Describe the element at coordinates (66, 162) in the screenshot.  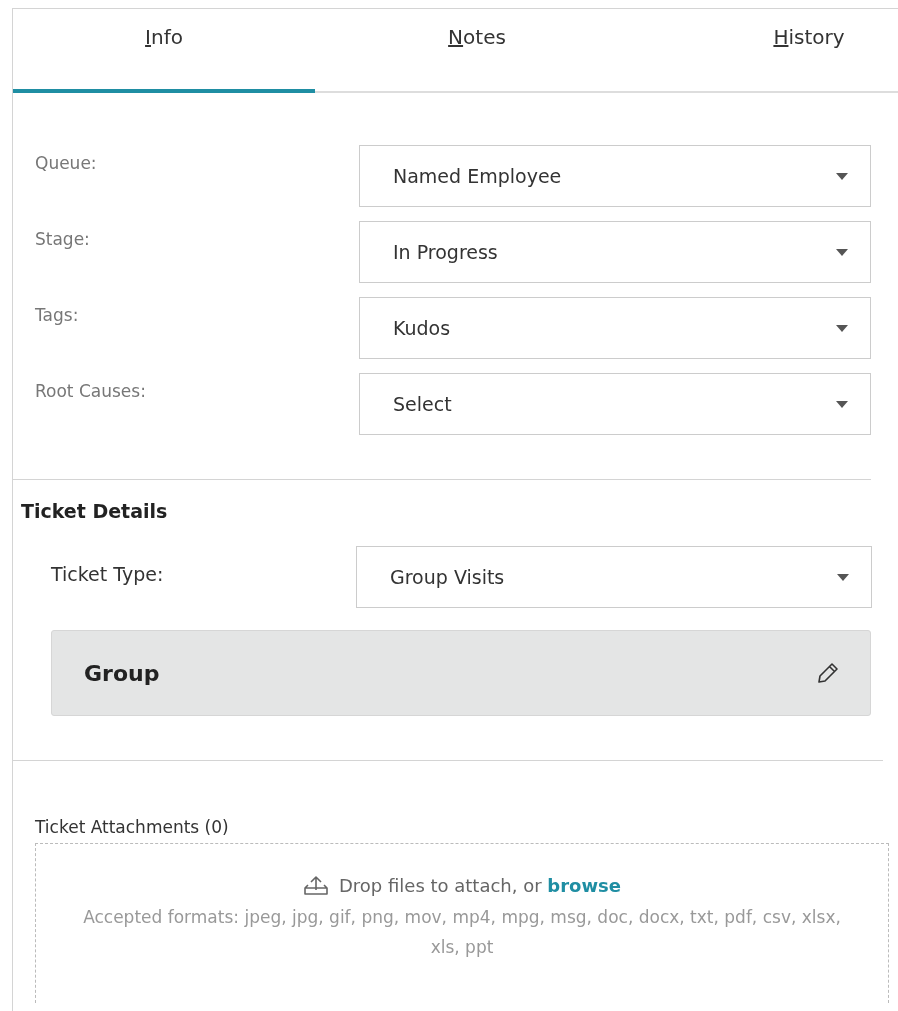
I see `field-label: Queue:` at that location.